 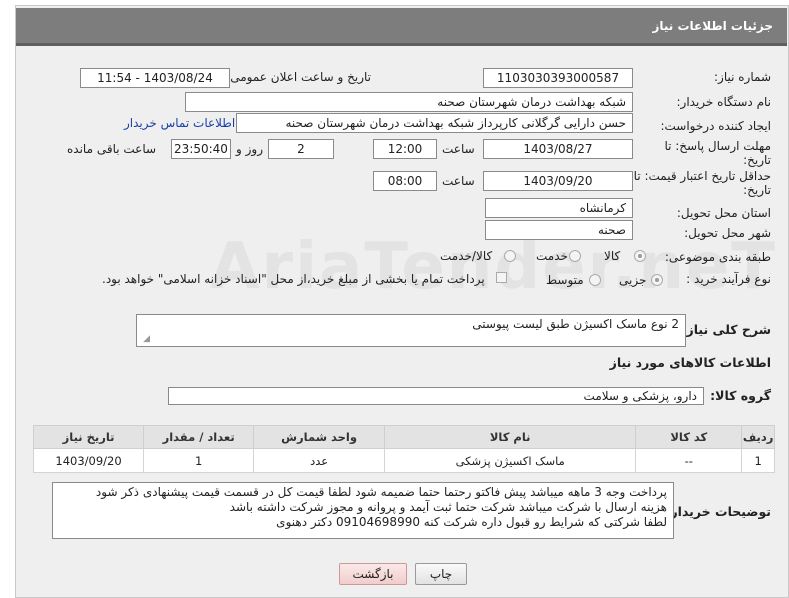 I want to click on table-row: 1 -- ماسک اکسیژن پزشکی عدد 1 1403/09/20, so click(x=403, y=460).